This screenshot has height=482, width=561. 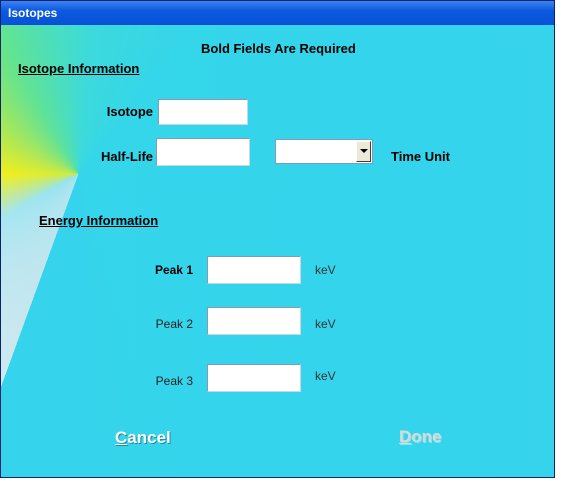 I want to click on peak-3-label: Peak 3, so click(x=174, y=381).